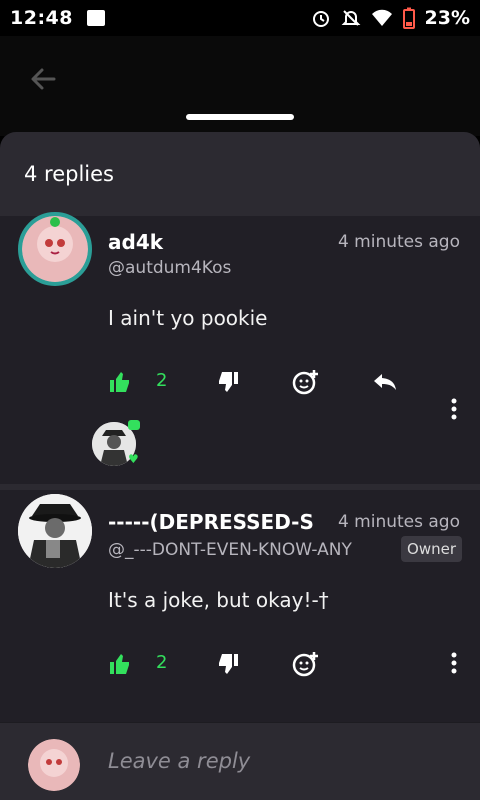  I want to click on my-avatar, so click(54, 765).